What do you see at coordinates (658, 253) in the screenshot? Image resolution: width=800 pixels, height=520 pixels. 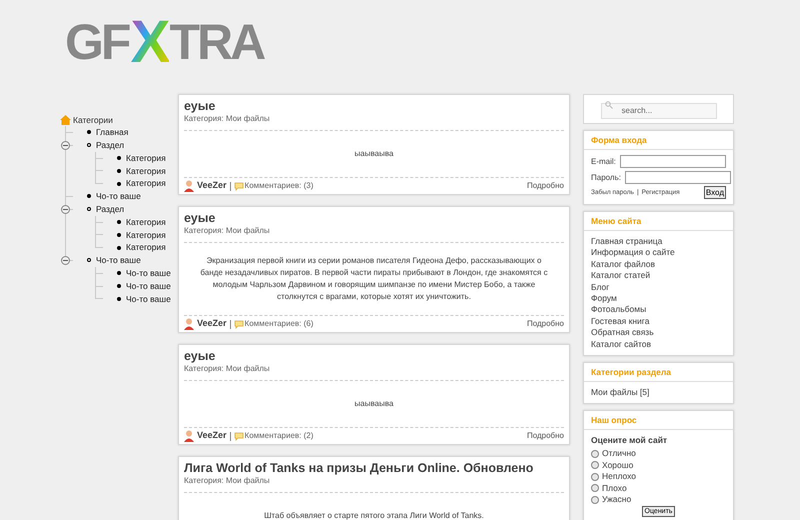 I see `menu-link: Информация о сайте` at bounding box center [658, 253].